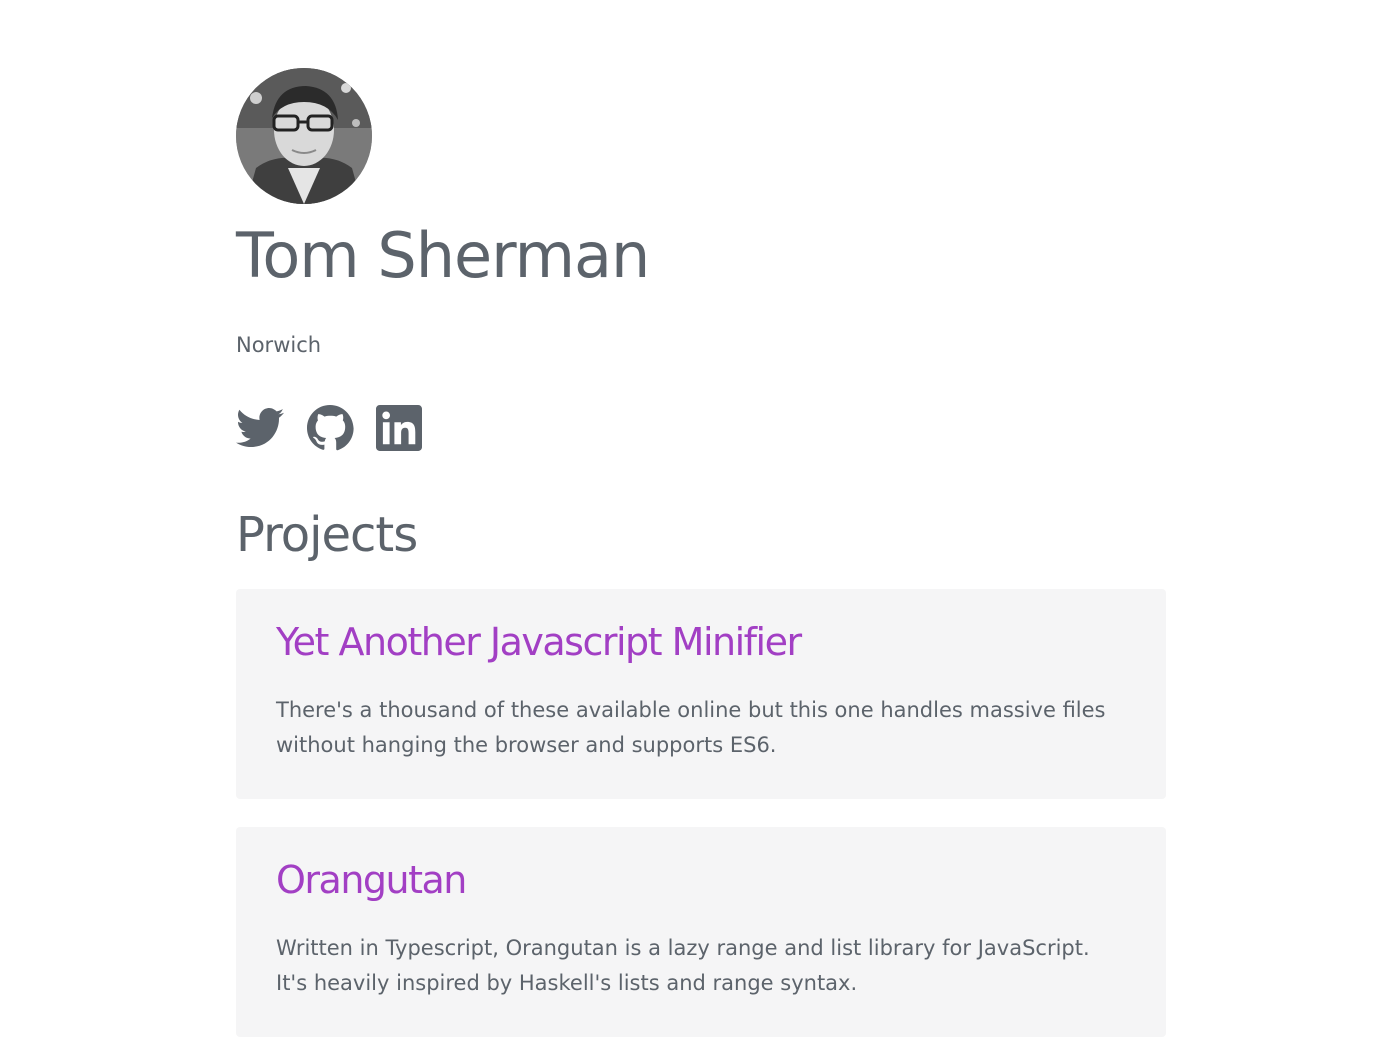  I want to click on linkedin-icon, so click(399, 428).